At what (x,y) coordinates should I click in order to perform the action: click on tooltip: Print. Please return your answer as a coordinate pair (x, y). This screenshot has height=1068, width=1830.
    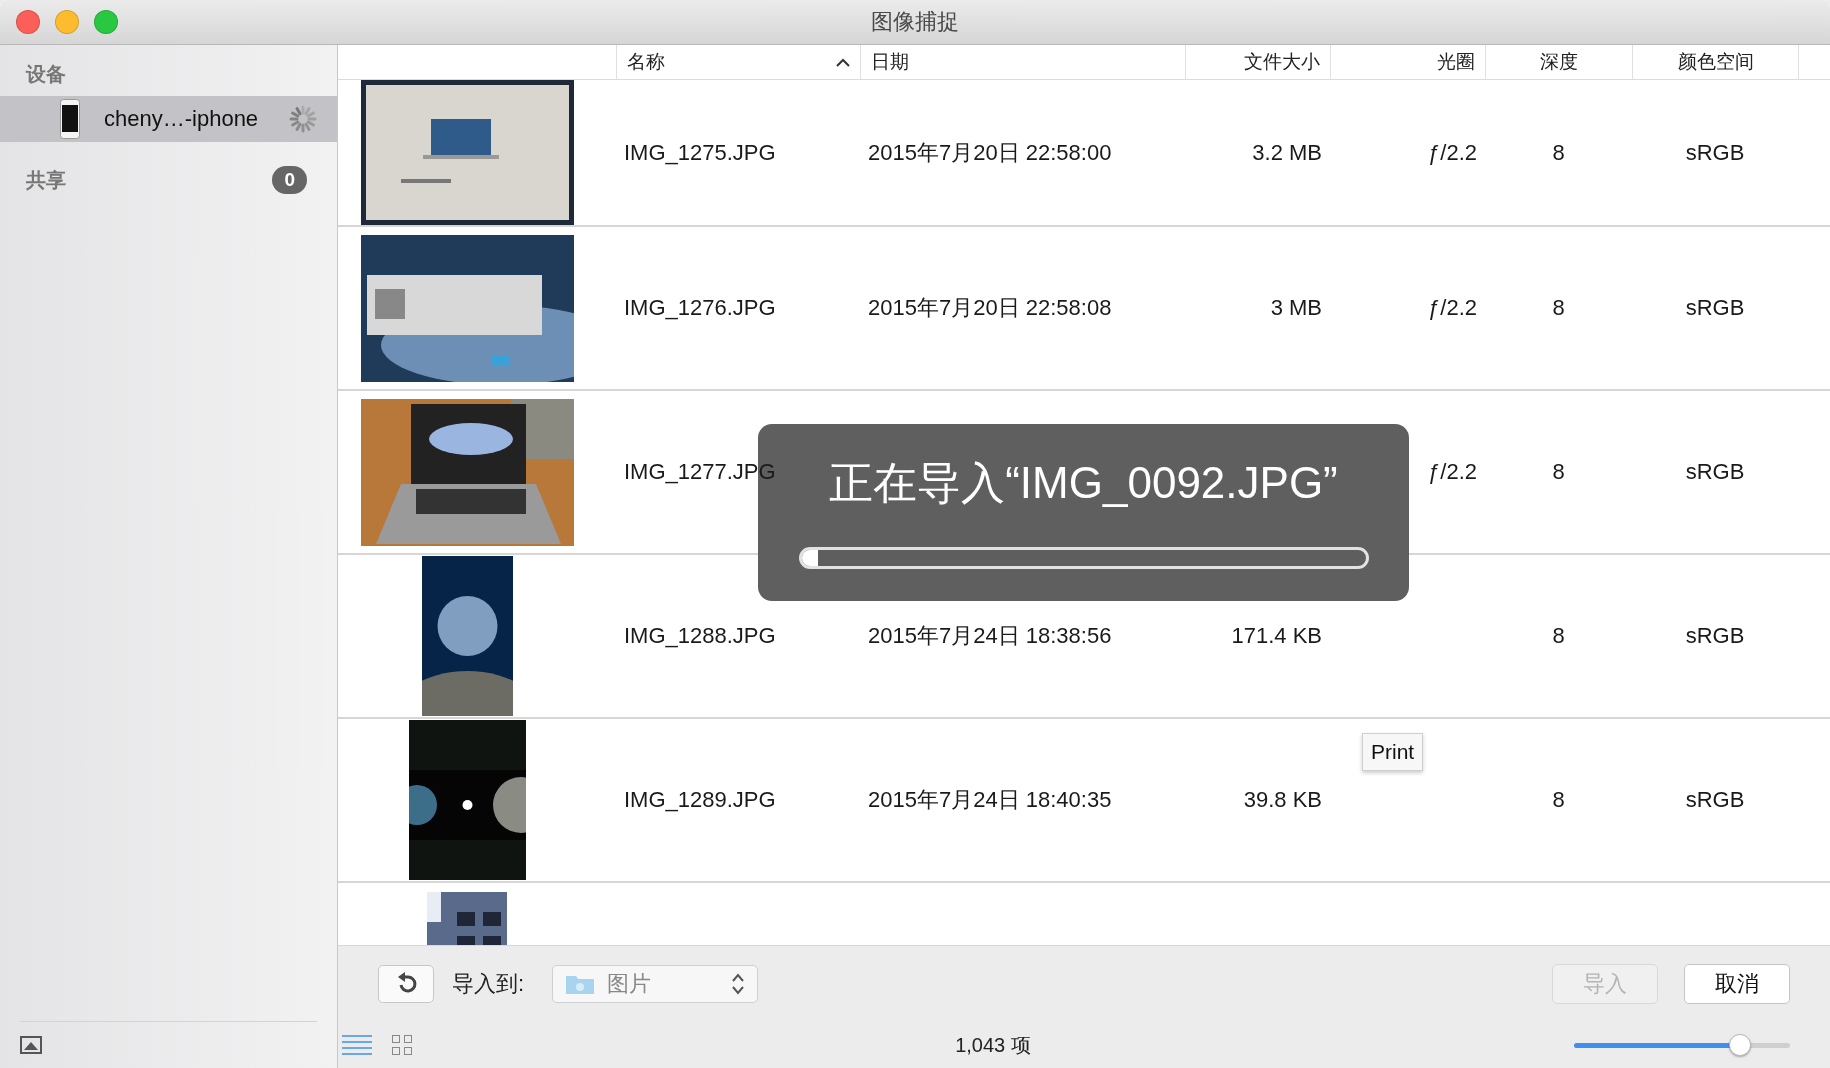
    Looking at the image, I should click on (1393, 752).